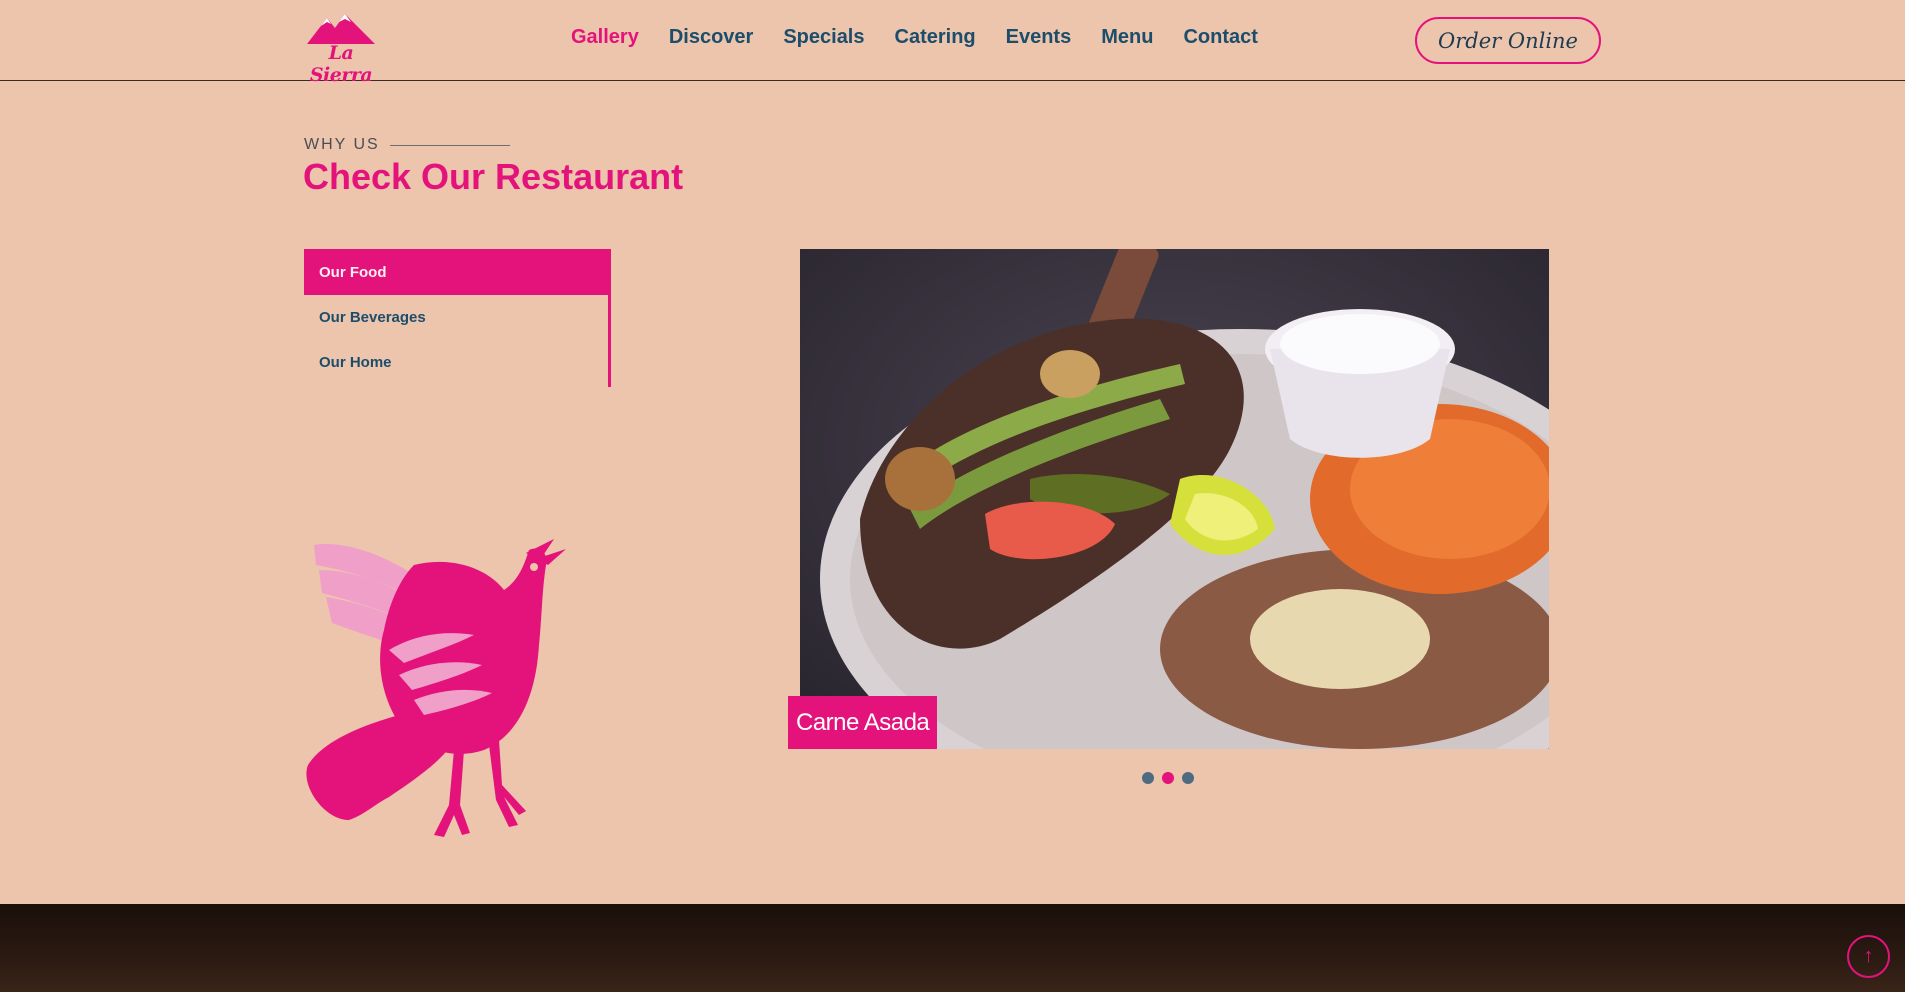  What do you see at coordinates (342, 144) in the screenshot?
I see `eyebrow-text: WHY US` at bounding box center [342, 144].